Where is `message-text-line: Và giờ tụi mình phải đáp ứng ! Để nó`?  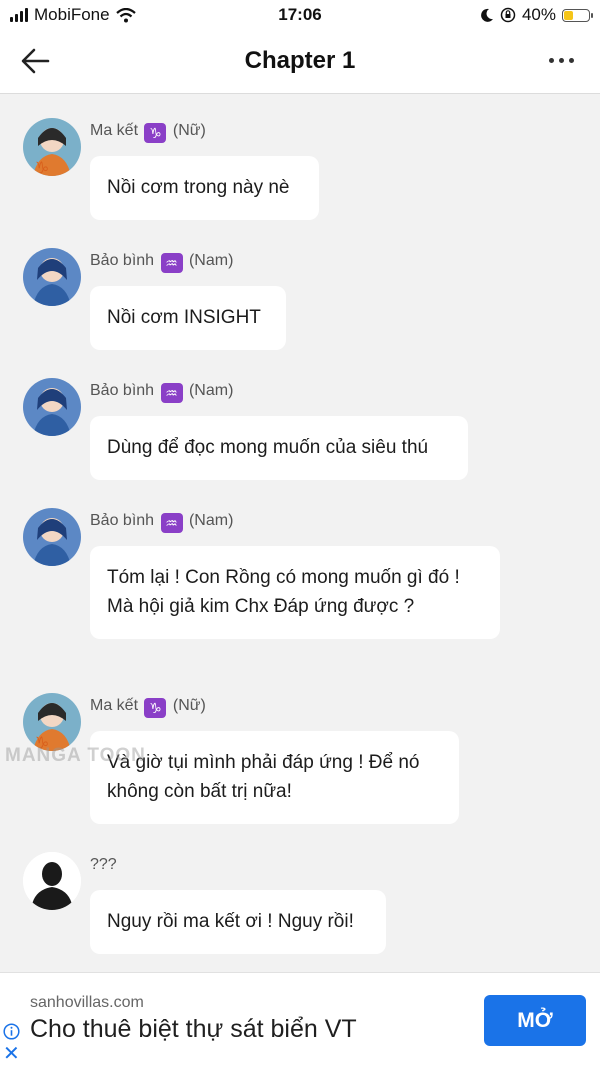
message-text-line: Và giờ tụi mình phải đáp ứng ! Để nó is located at coordinates (263, 762).